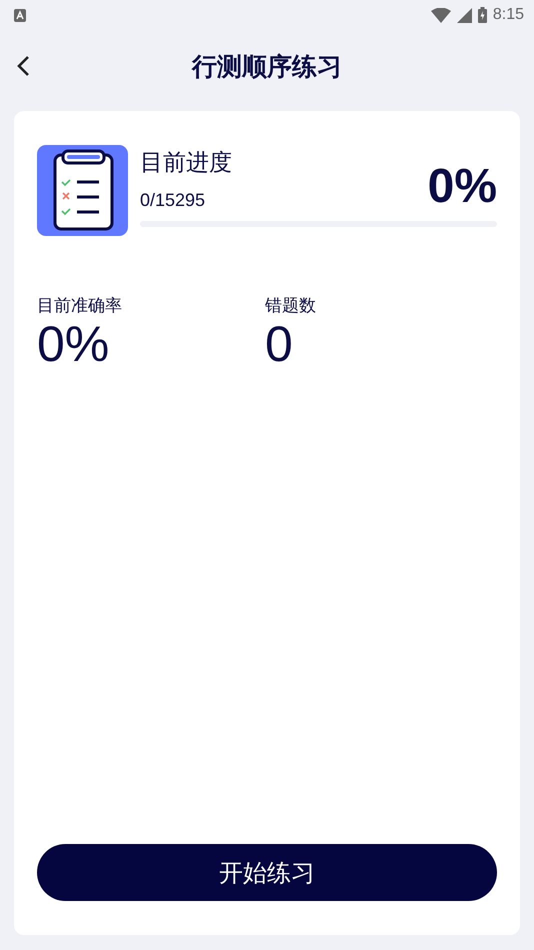  Describe the element at coordinates (80, 306) in the screenshot. I see `stat-label: 目前准确率` at that location.